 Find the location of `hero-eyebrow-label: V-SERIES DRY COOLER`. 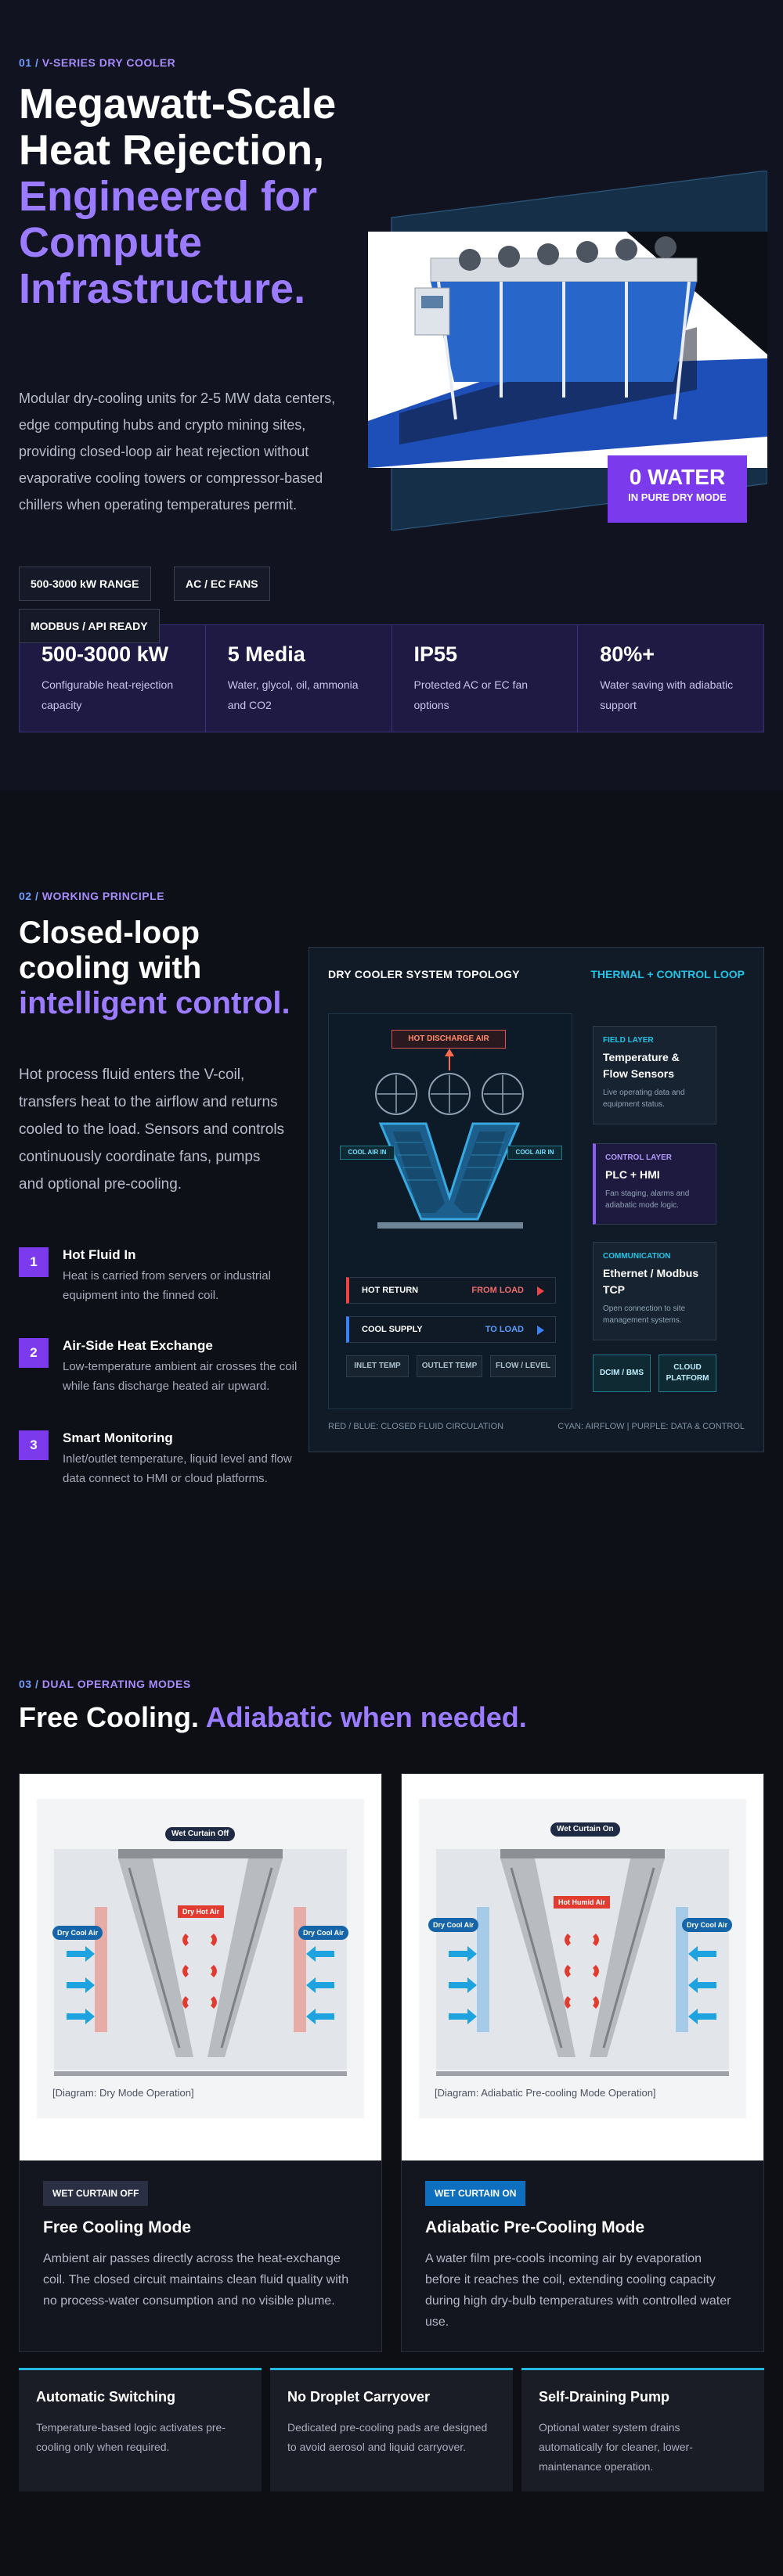

hero-eyebrow-label: V-SERIES DRY COOLER is located at coordinates (108, 63).